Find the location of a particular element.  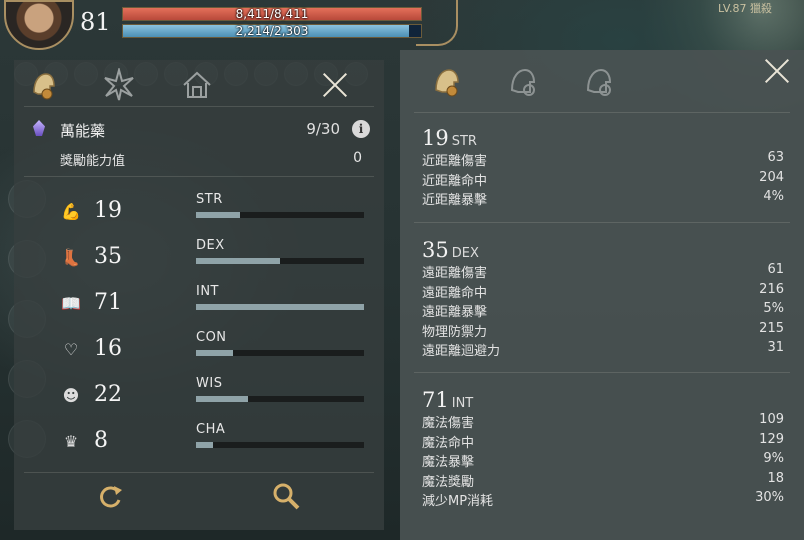

detail-value: 204 is located at coordinates (771, 177).